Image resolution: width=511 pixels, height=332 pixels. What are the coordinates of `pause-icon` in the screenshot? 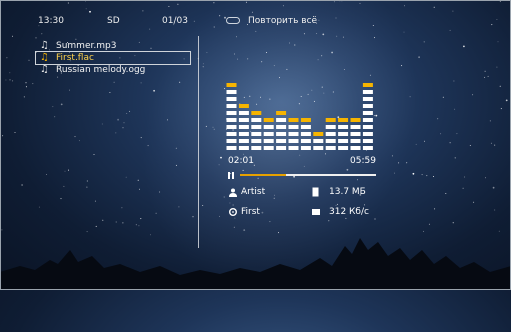 It's located at (231, 175).